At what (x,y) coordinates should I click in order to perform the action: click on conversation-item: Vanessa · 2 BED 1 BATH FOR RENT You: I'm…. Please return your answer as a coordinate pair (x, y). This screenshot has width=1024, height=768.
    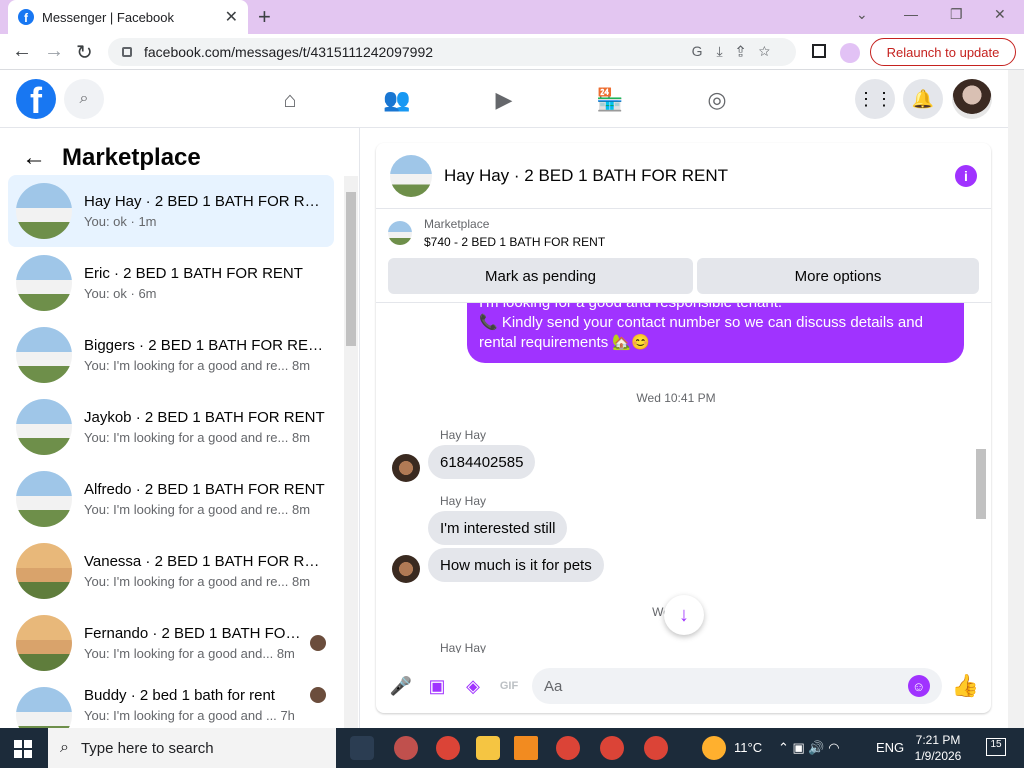
    Looking at the image, I should click on (171, 571).